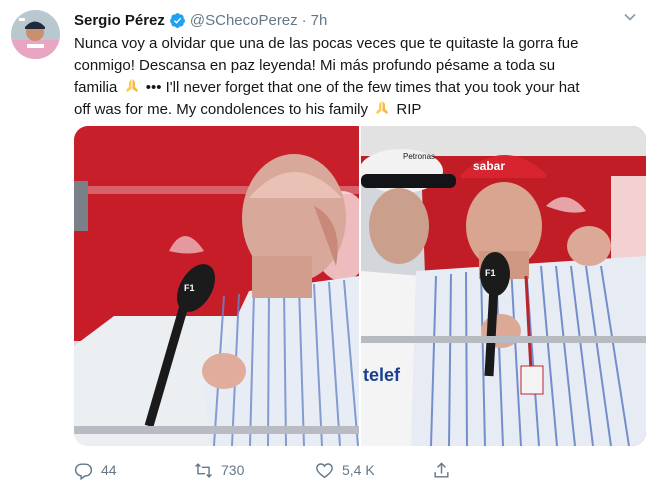 The image size is (653, 494). What do you see at coordinates (83, 471) in the screenshot?
I see `reply-icon` at bounding box center [83, 471].